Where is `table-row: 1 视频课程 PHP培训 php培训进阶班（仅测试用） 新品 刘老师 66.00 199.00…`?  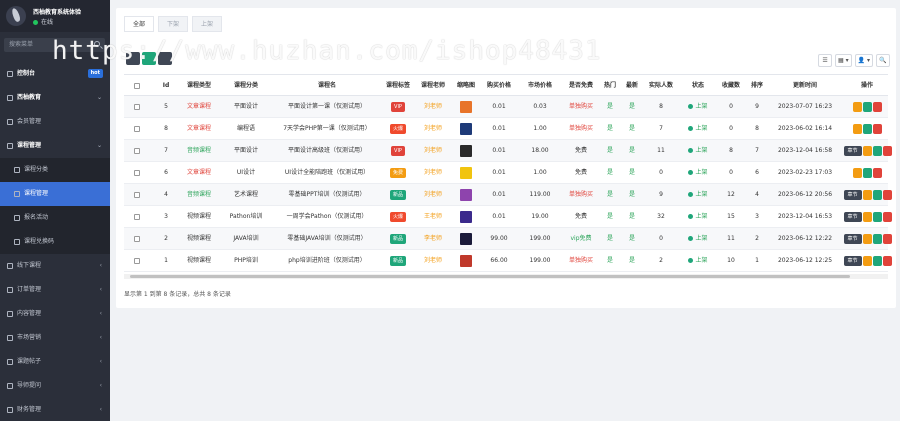
table-row: 1 视频课程 PHP培训 php培训进阶班（仅测试用） 新品 刘老师 66.00 199.00… is located at coordinates (508, 261).